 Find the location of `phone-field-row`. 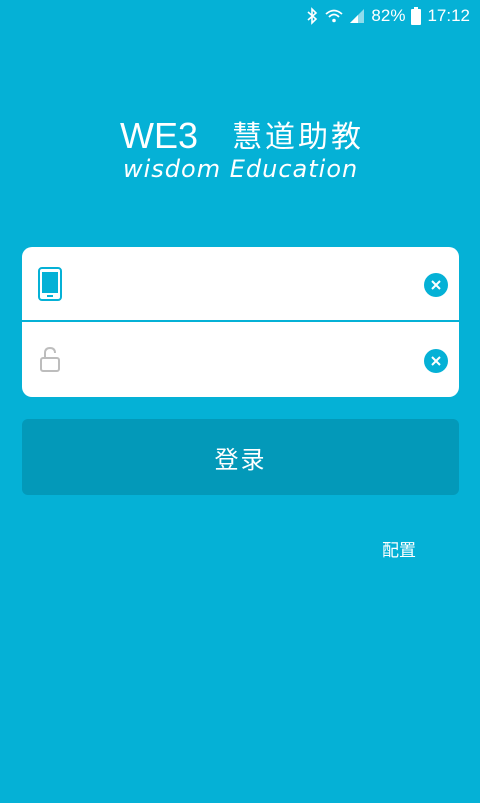

phone-field-row is located at coordinates (240, 284).